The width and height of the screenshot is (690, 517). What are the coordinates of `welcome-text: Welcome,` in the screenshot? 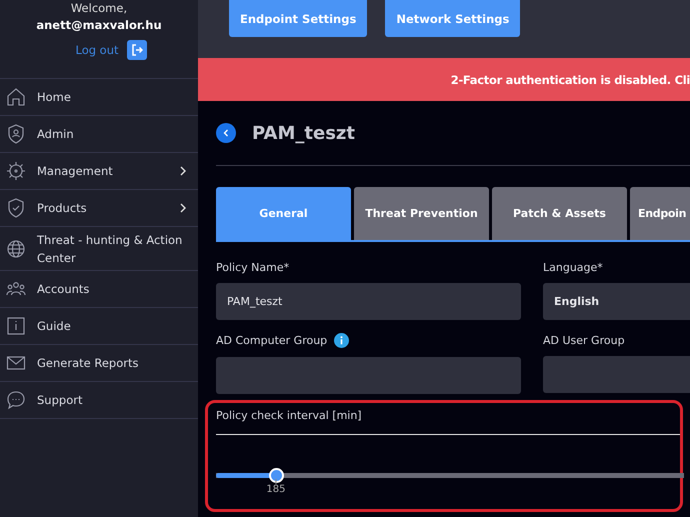 It's located at (99, 8).